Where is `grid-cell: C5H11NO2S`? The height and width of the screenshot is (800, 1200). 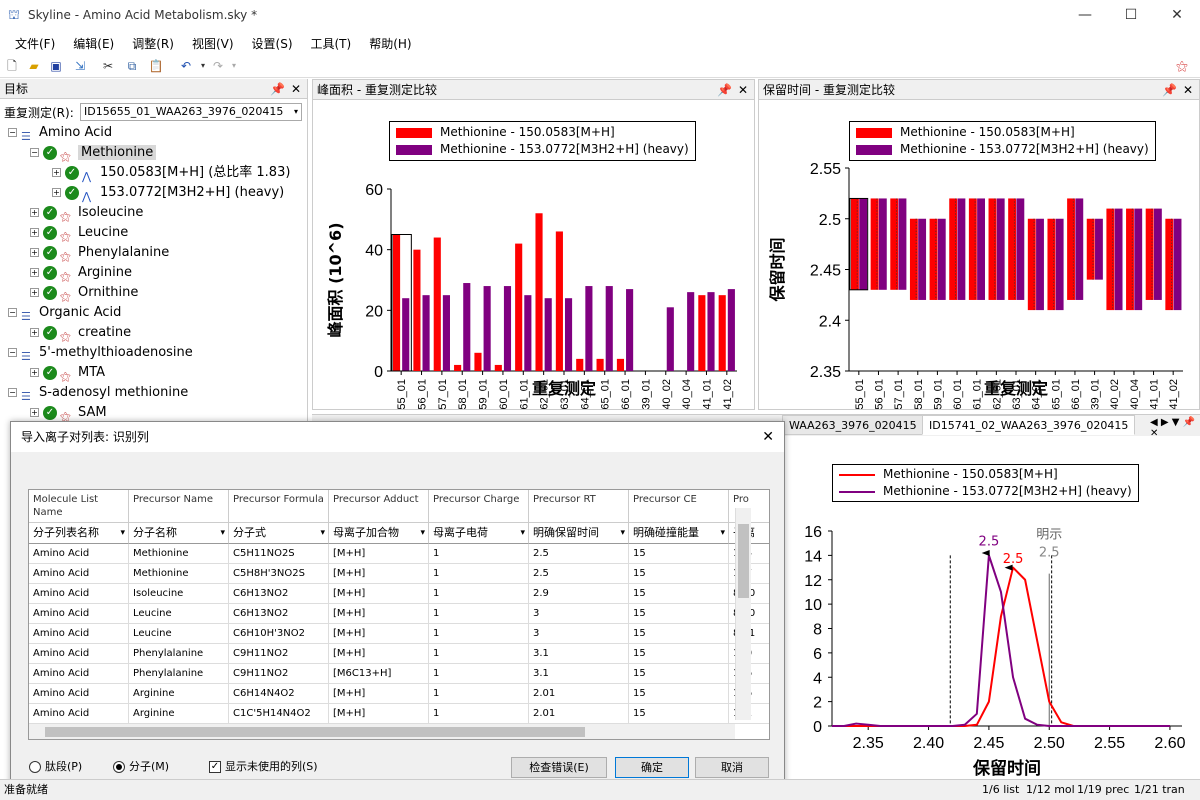
grid-cell: C5H11NO2S is located at coordinates (279, 554).